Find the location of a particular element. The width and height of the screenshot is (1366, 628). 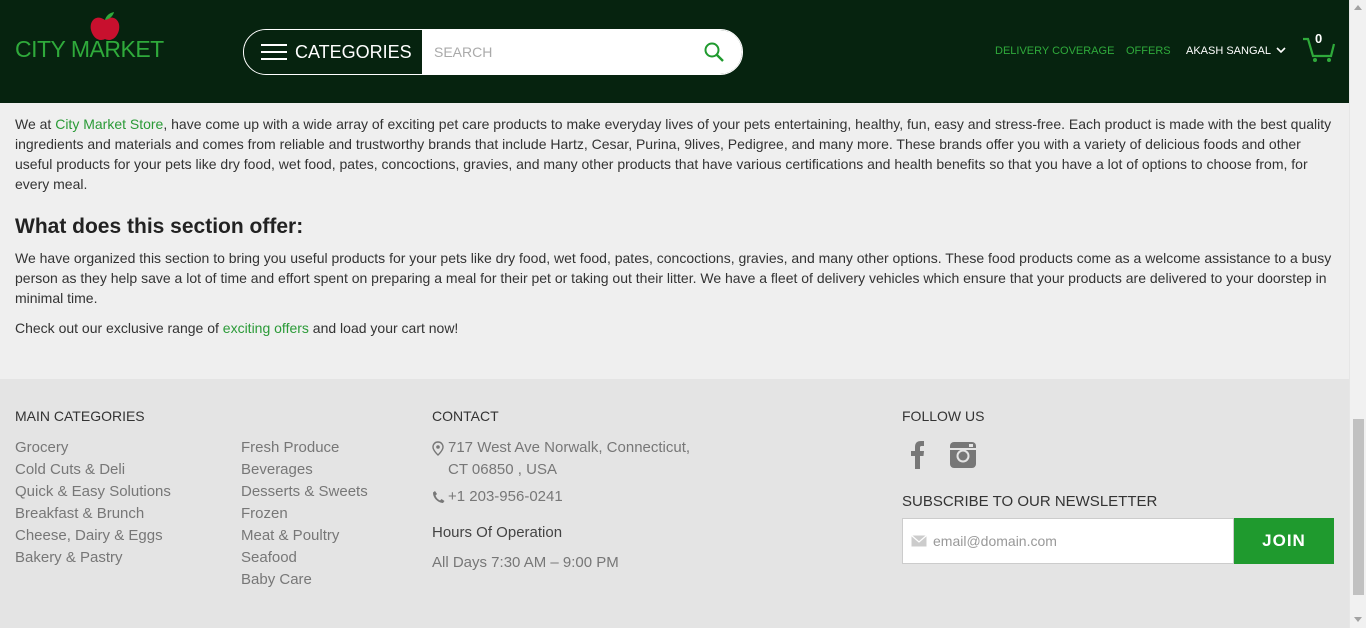

address-line1: 717 West Ave Norwalk, Connecticut, is located at coordinates (569, 447).